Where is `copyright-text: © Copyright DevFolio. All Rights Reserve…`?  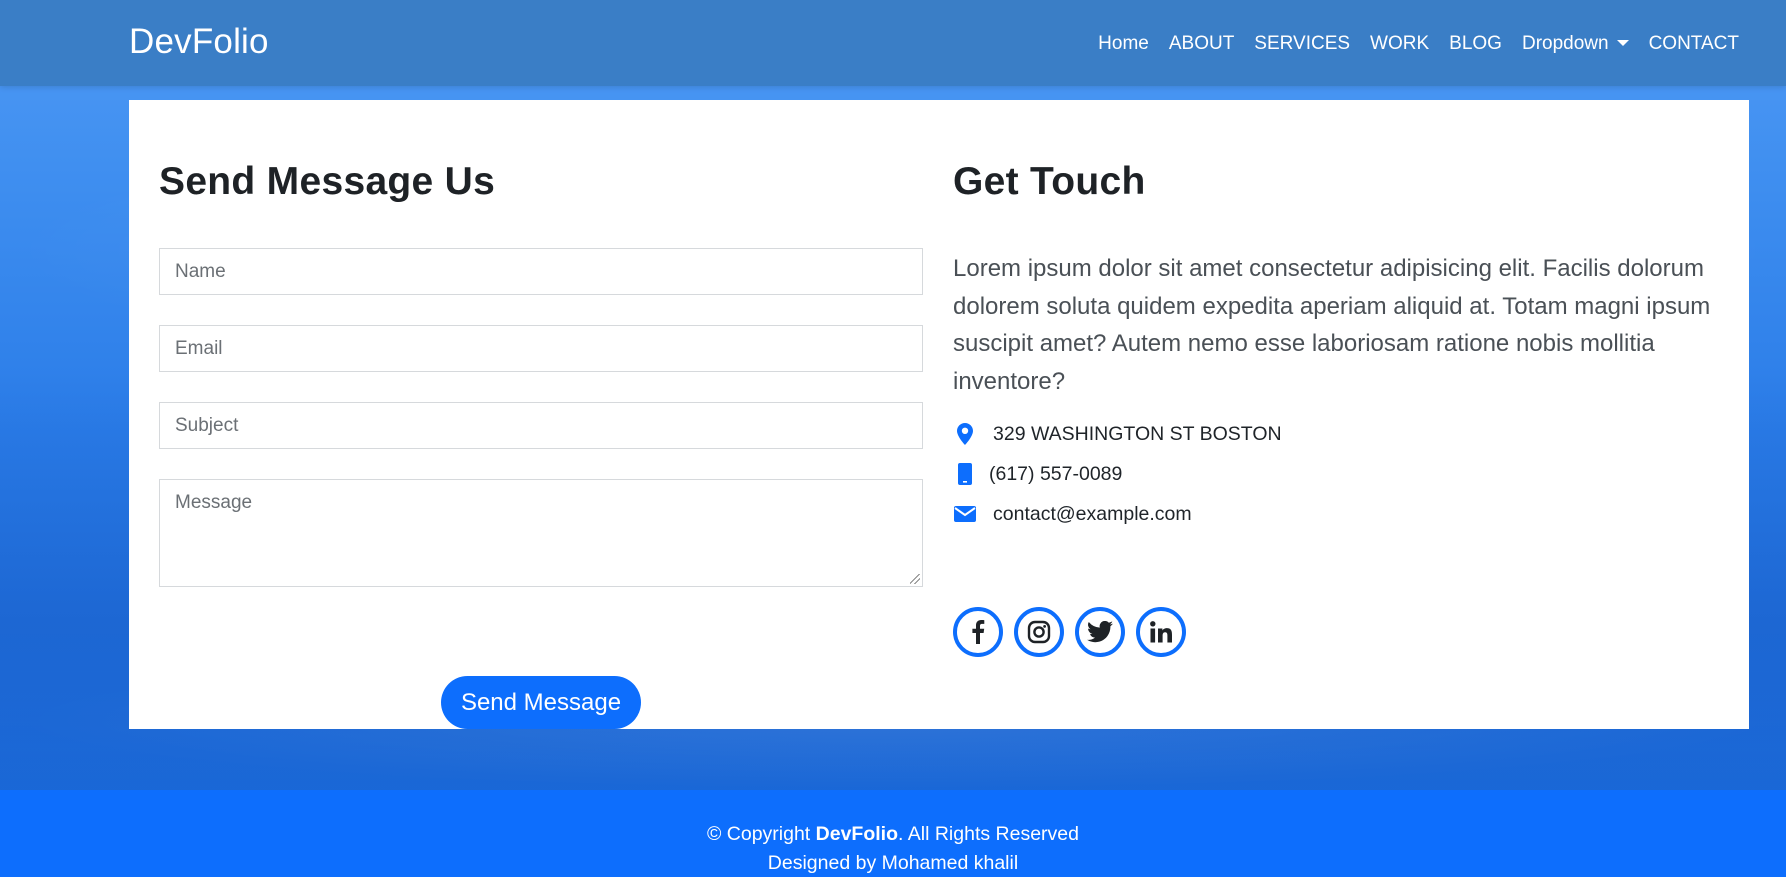 copyright-text: © Copyright DevFolio. All Rights Reserve… is located at coordinates (893, 834).